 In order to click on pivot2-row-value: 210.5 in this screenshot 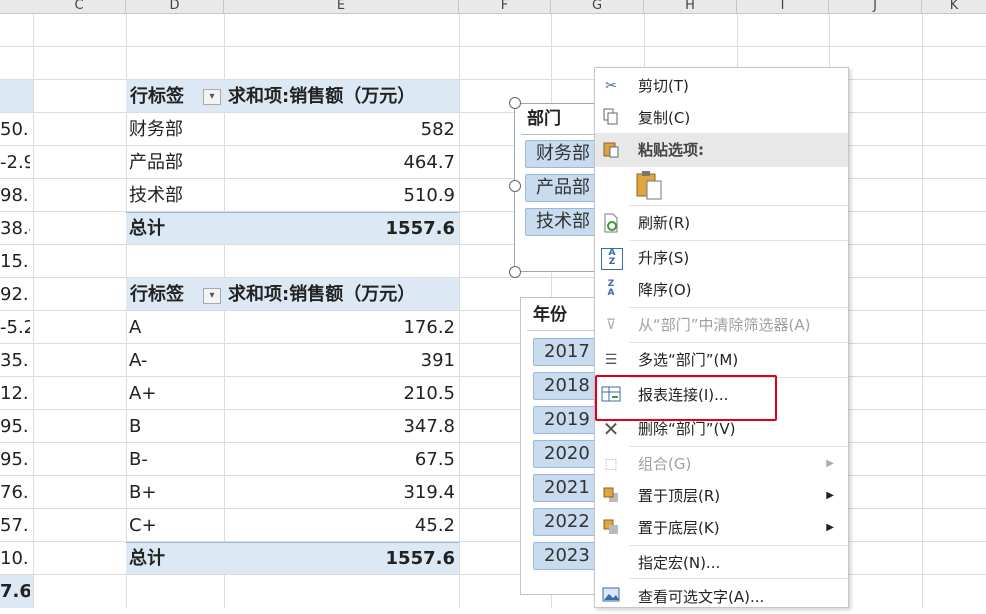, I will do `click(339, 393)`.